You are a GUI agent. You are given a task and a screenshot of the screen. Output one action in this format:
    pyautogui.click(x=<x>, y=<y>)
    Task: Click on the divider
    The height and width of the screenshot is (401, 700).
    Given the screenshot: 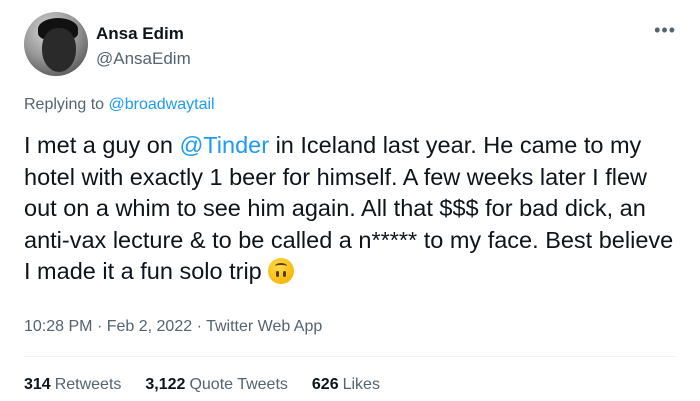 What is the action you would take?
    pyautogui.click(x=350, y=356)
    